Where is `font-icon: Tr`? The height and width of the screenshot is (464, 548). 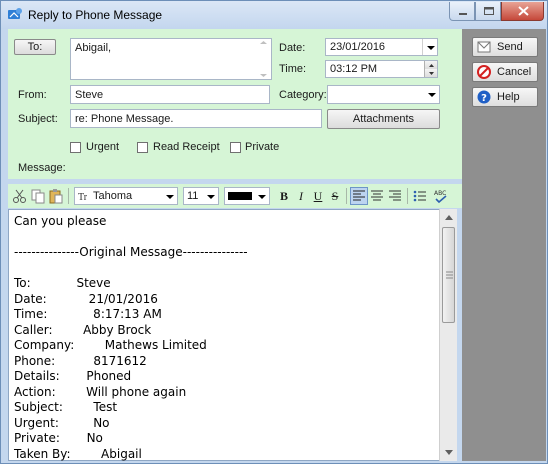 font-icon: Tr is located at coordinates (83, 197).